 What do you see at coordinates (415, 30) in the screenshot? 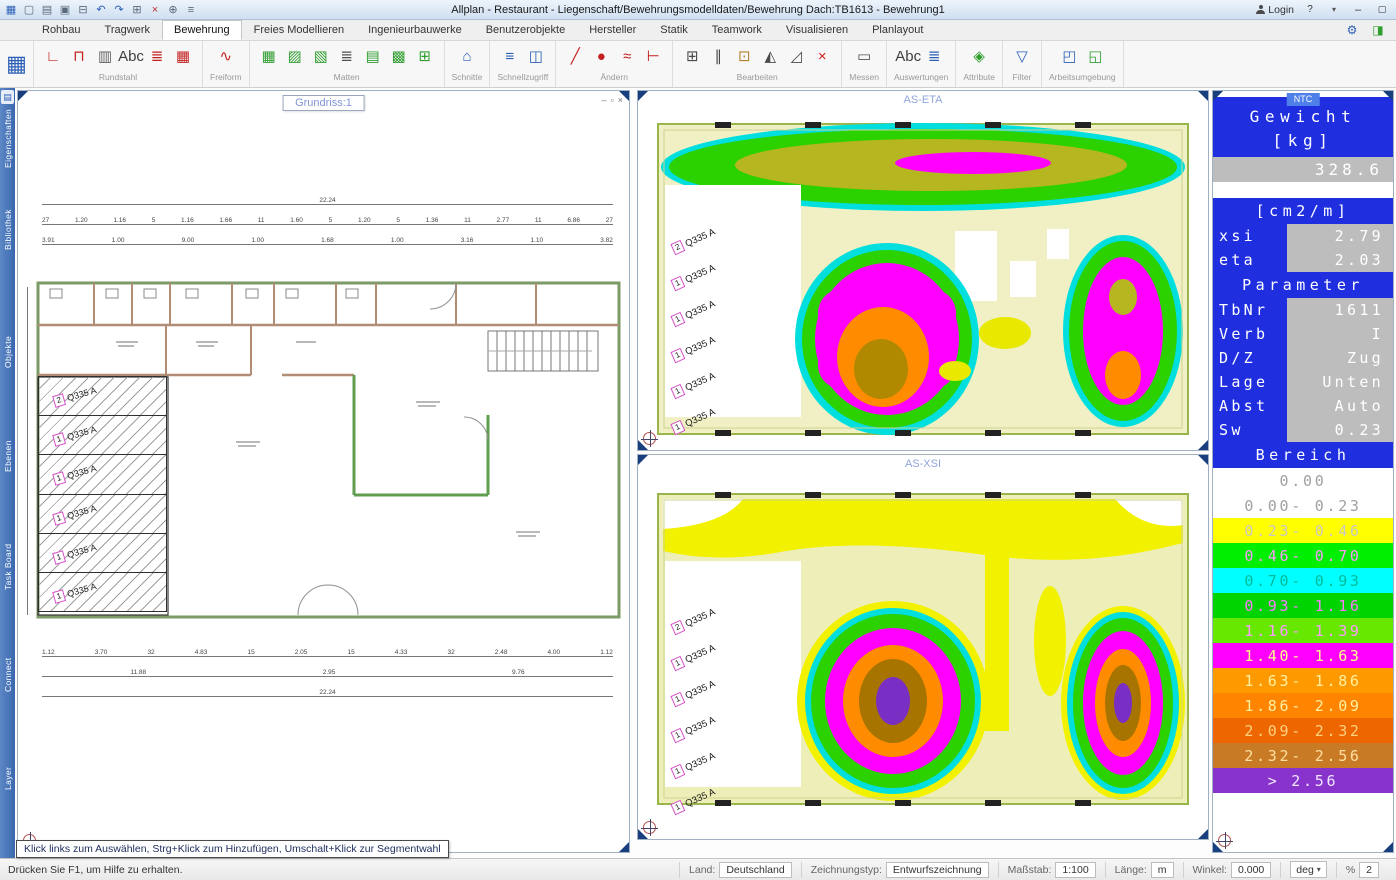
I see `tab-ingenieurbauwerke: Ingenieurbauwerke` at bounding box center [415, 30].